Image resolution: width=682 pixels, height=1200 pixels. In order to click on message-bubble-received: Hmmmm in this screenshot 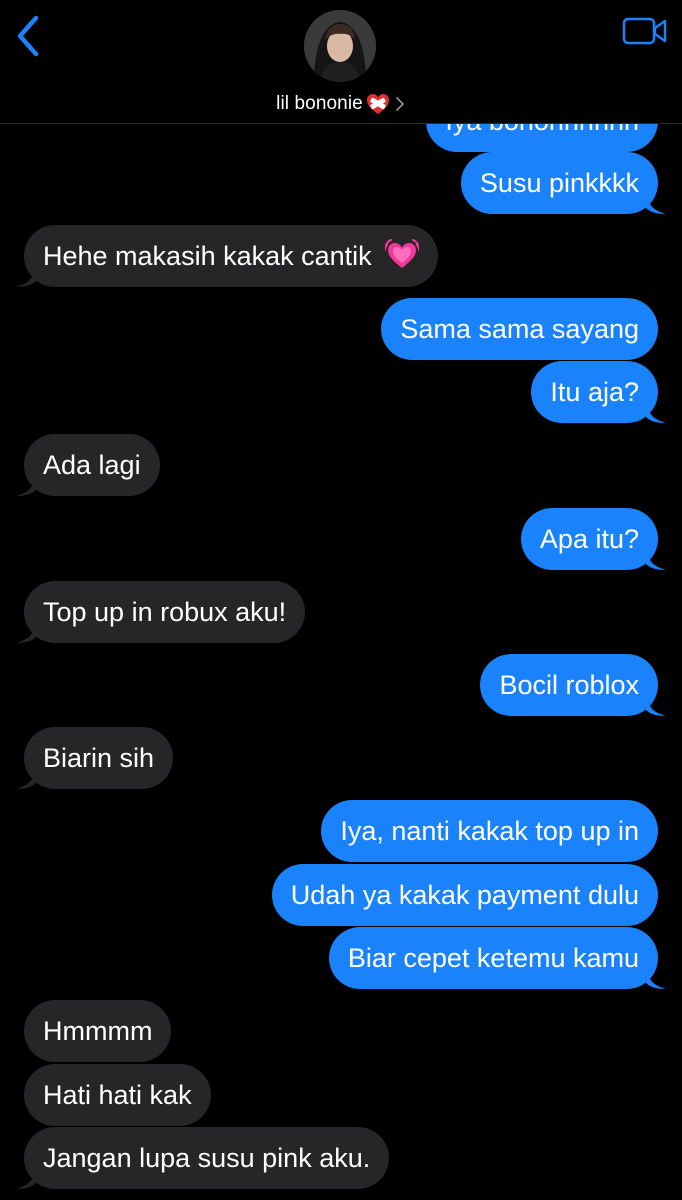, I will do `click(98, 1031)`.